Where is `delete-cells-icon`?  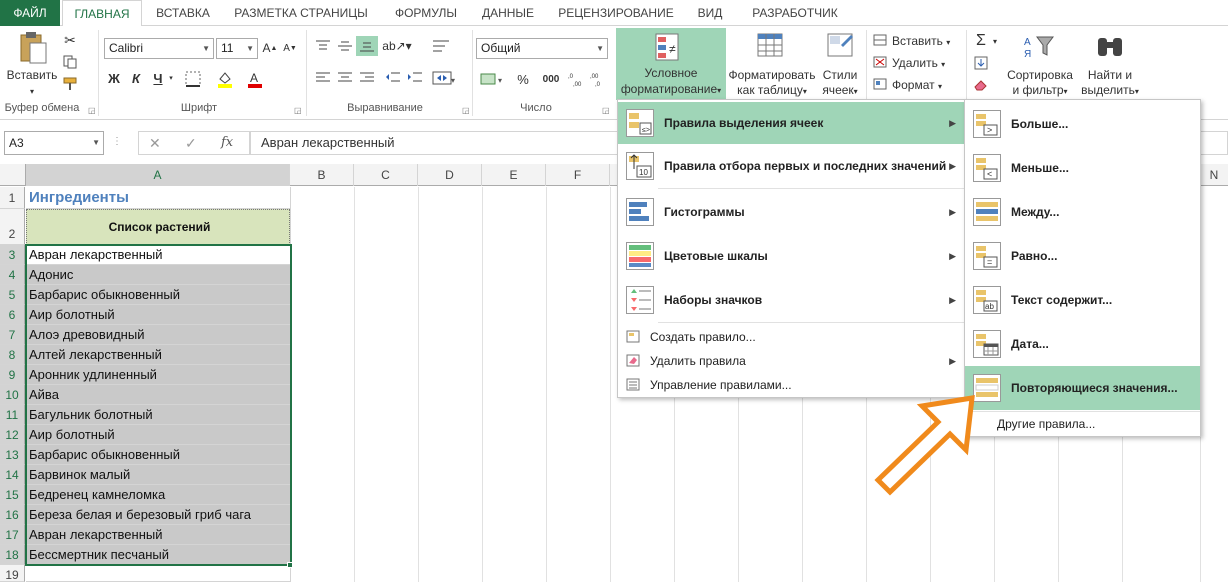
delete-cells-icon is located at coordinates (880, 62).